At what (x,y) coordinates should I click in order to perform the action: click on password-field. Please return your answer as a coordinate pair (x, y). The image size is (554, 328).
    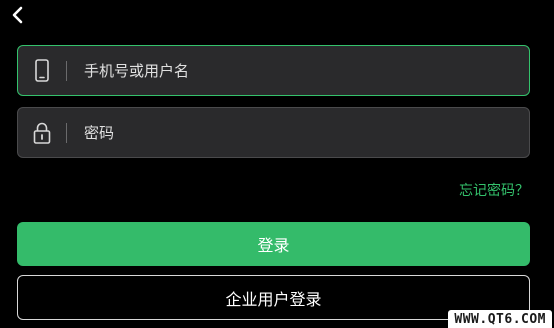
    Looking at the image, I should click on (273, 132).